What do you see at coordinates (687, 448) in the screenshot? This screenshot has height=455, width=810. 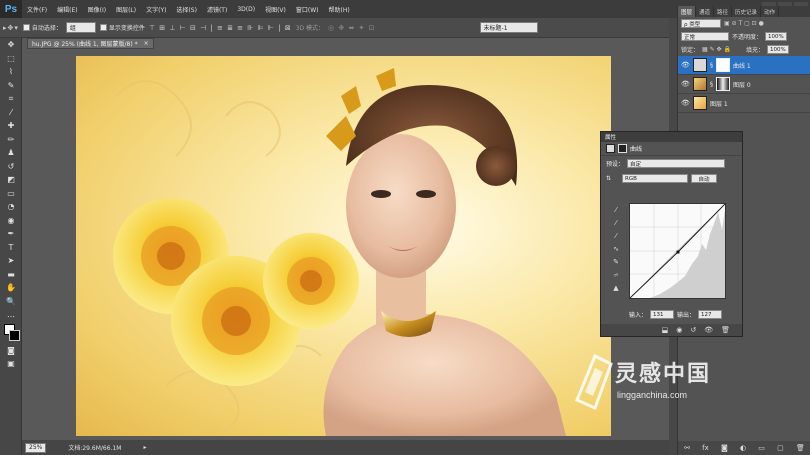 I see `link-layers-icon: ⚯` at bounding box center [687, 448].